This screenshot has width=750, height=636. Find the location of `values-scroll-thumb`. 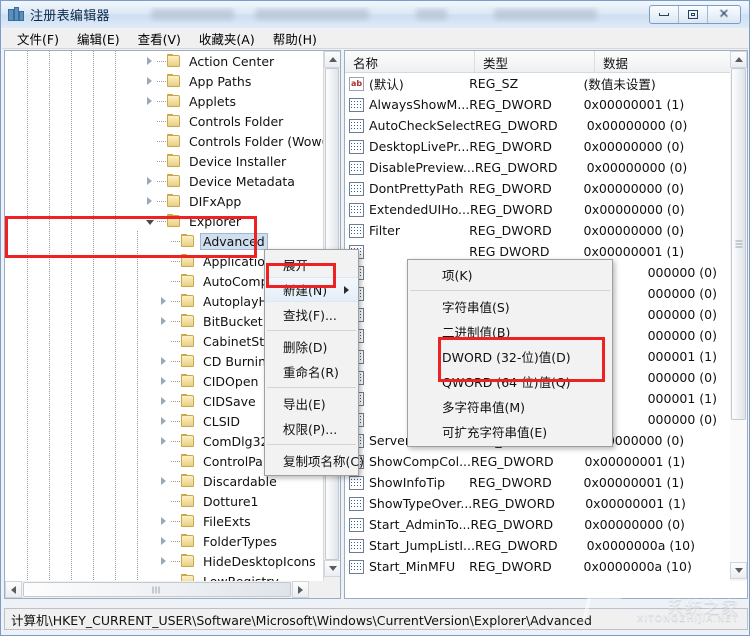

values-scroll-thumb is located at coordinates (738, 244).